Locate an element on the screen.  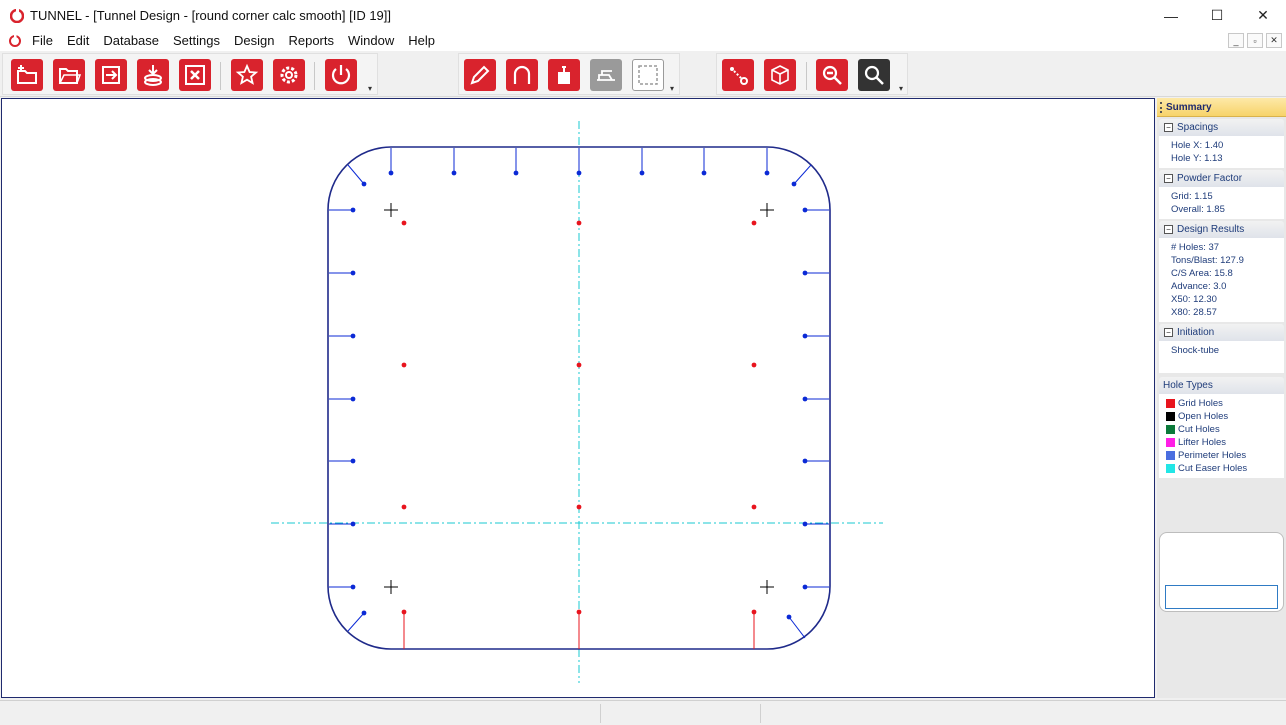
initiation-section-header: − Initiation is located at coordinates (1221, 332).